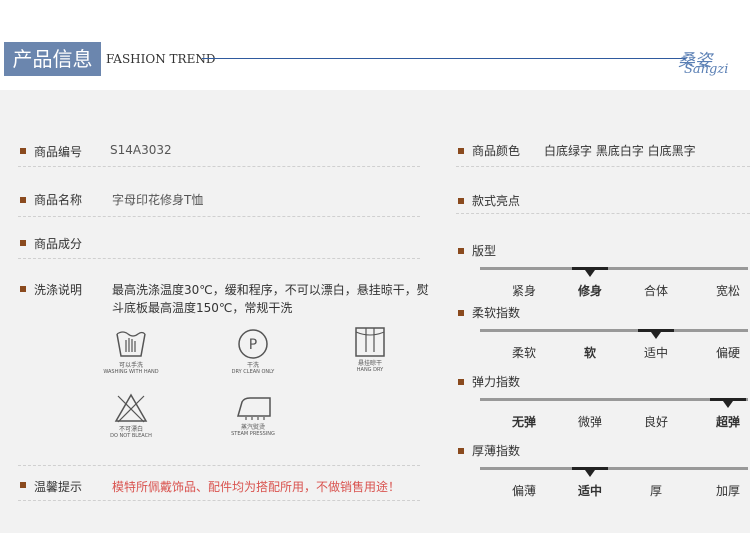  Describe the element at coordinates (131, 351) in the screenshot. I see `hand-wash-icon: 可以手洗 WASHING WITH HAND` at that location.